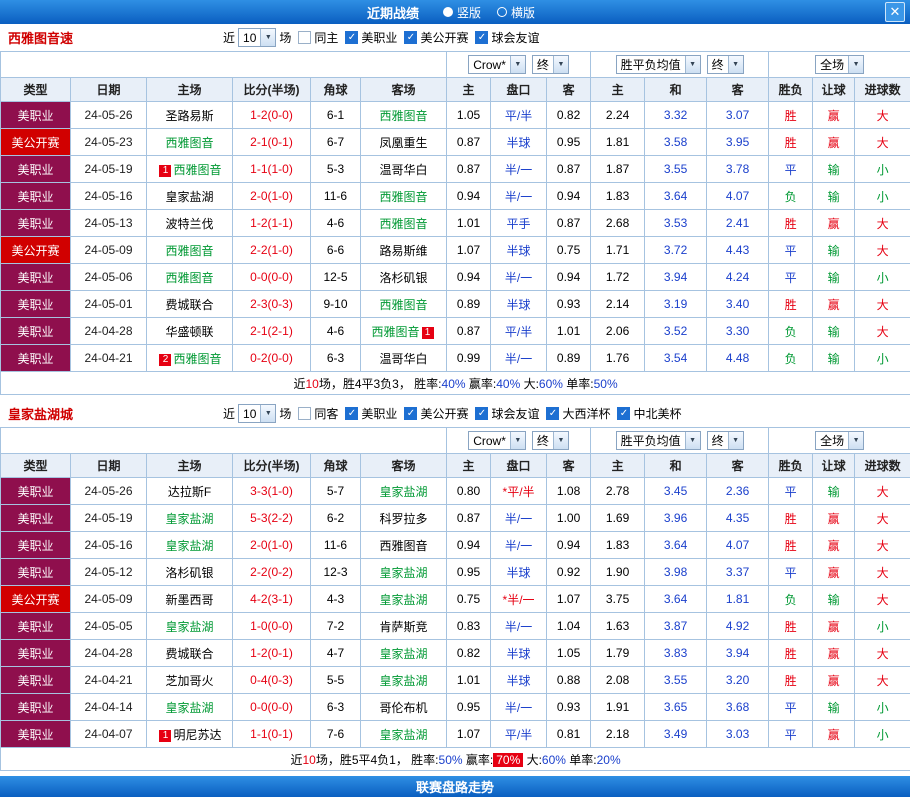 The width and height of the screenshot is (910, 799). What do you see at coordinates (649, 413) in the screenshot?
I see `filter-checkbox: ✓ 中北美杯` at bounding box center [649, 413].